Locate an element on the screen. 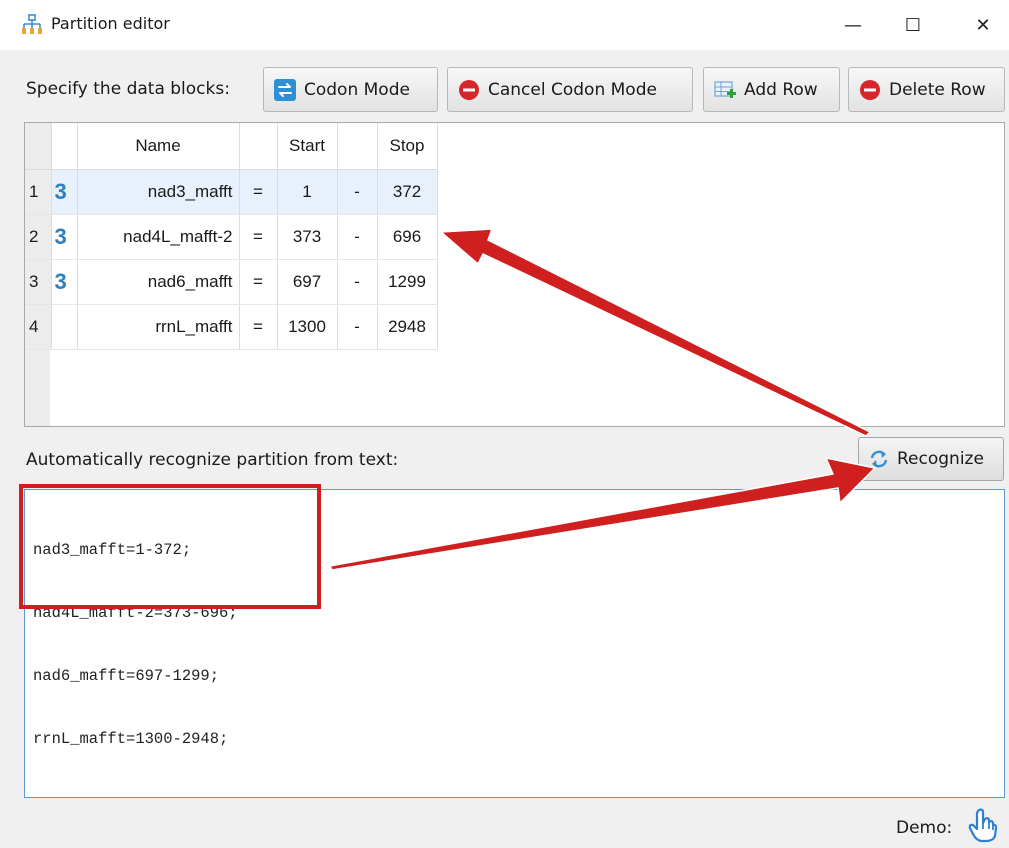 The width and height of the screenshot is (1009, 848). minimize-button: — is located at coordinates (853, 25).